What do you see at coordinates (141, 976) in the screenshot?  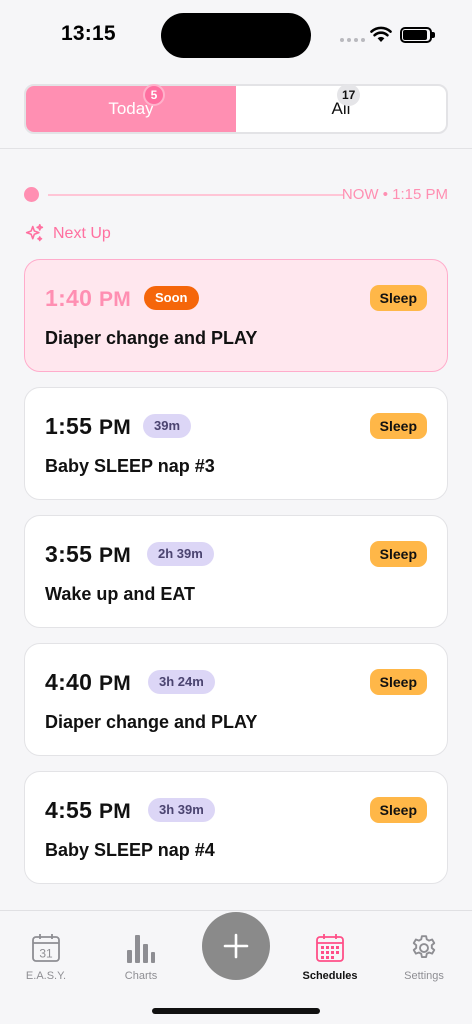 I see `tab-charts-label: Charts` at bounding box center [141, 976].